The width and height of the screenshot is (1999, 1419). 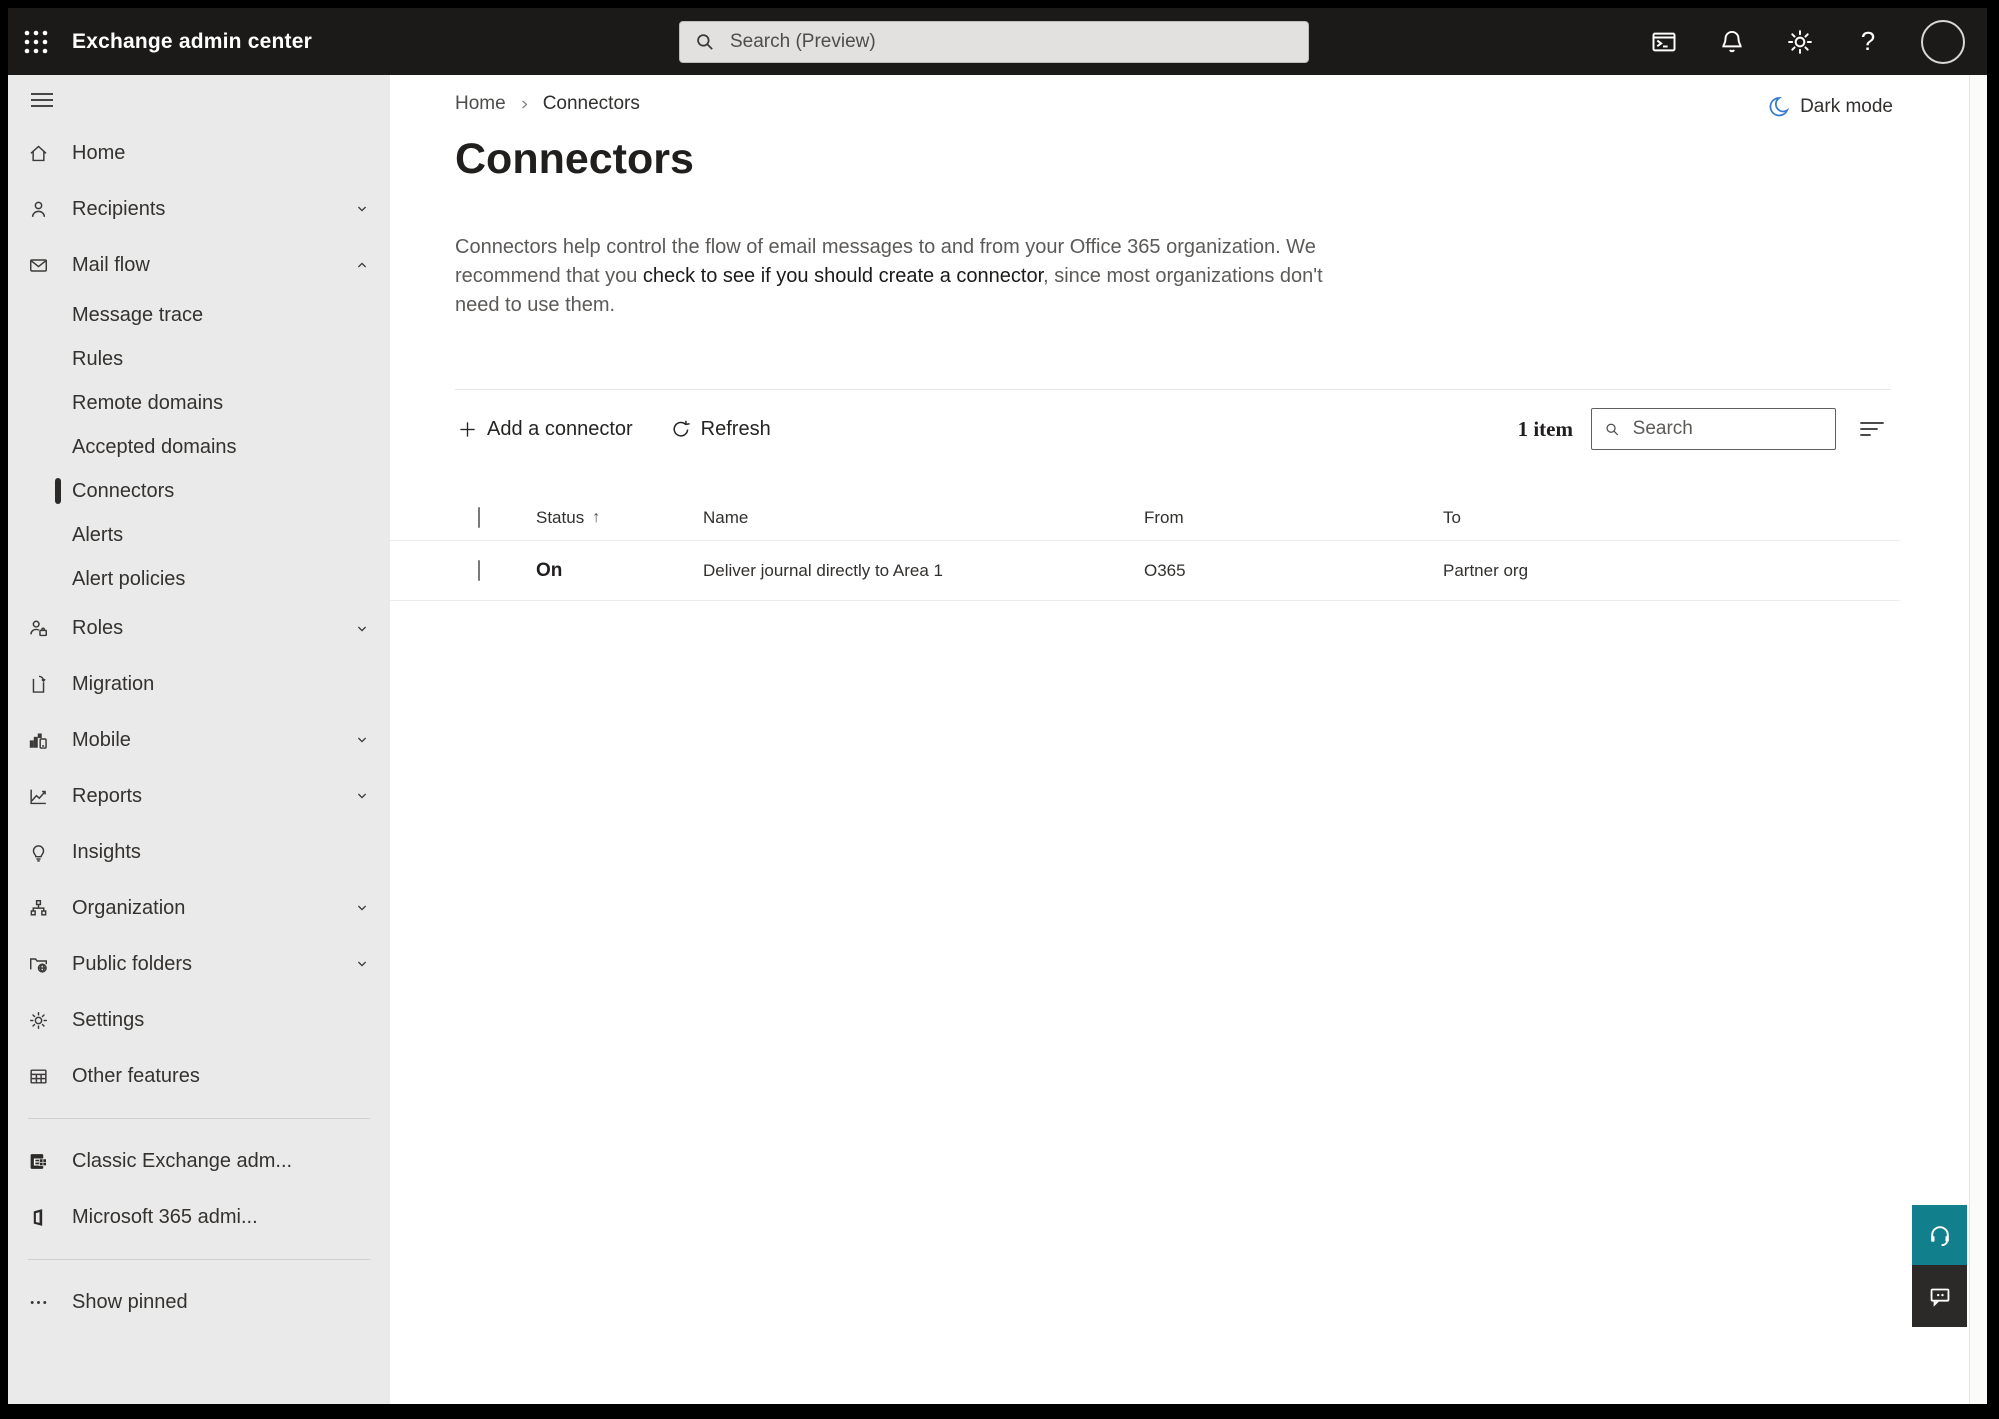 What do you see at coordinates (148, 402) in the screenshot?
I see `sidebar-item-label: Remote domains` at bounding box center [148, 402].